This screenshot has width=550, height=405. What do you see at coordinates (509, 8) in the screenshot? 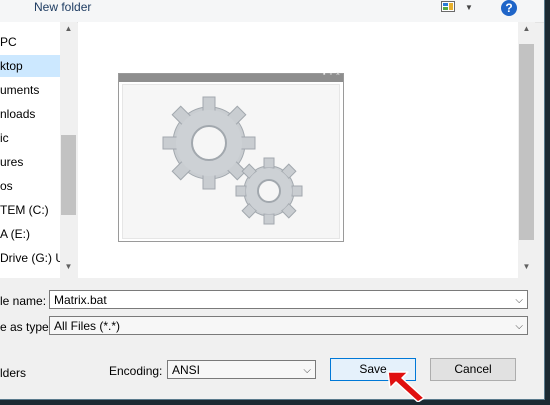
I see `help-icon: ?` at bounding box center [509, 8].